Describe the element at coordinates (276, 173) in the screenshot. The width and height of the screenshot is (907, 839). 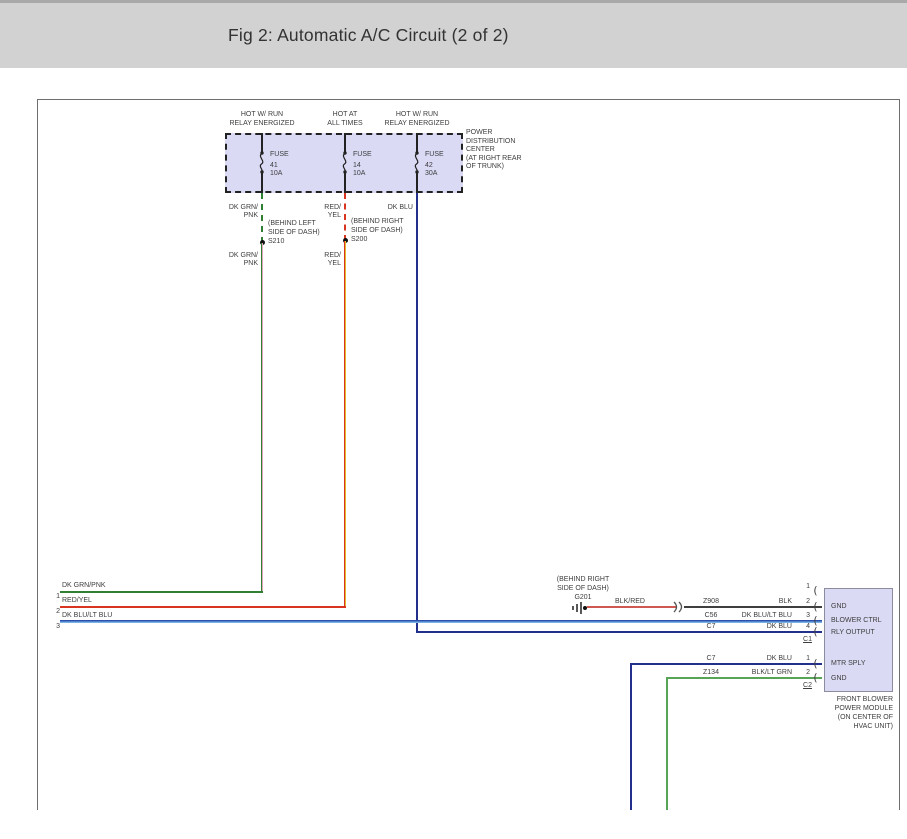
I see `fuse41-amps: 10A` at that location.